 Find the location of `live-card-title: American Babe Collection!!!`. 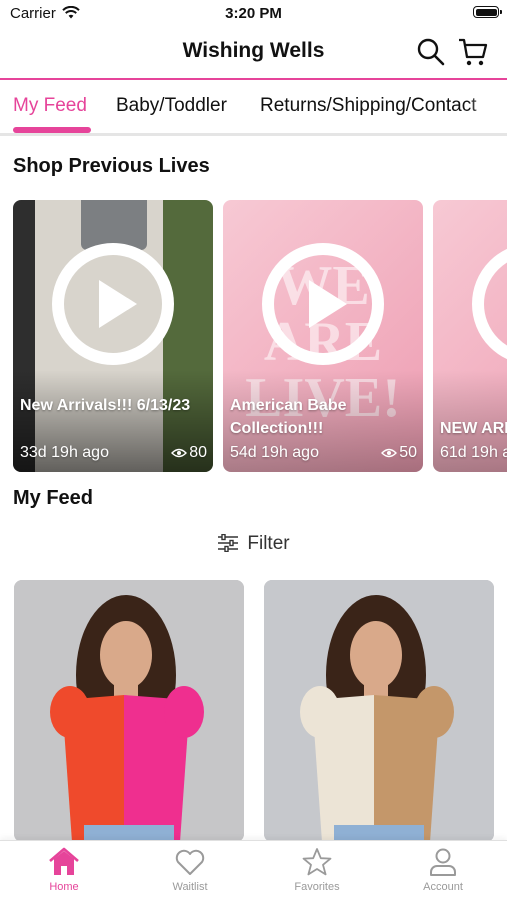

live-card-title: American Babe Collection!!! is located at coordinates (288, 417).